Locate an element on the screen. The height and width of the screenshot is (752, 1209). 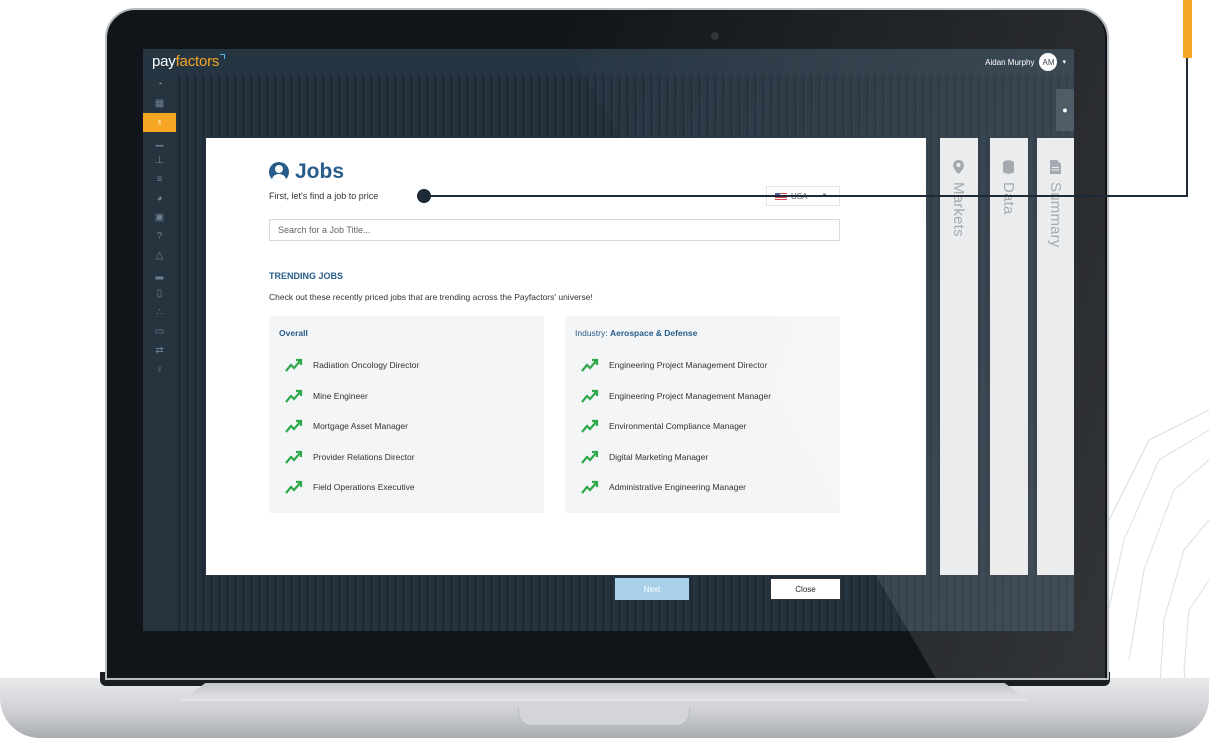
list-item: Engineering Project Management Manager is located at coordinates (676, 396).